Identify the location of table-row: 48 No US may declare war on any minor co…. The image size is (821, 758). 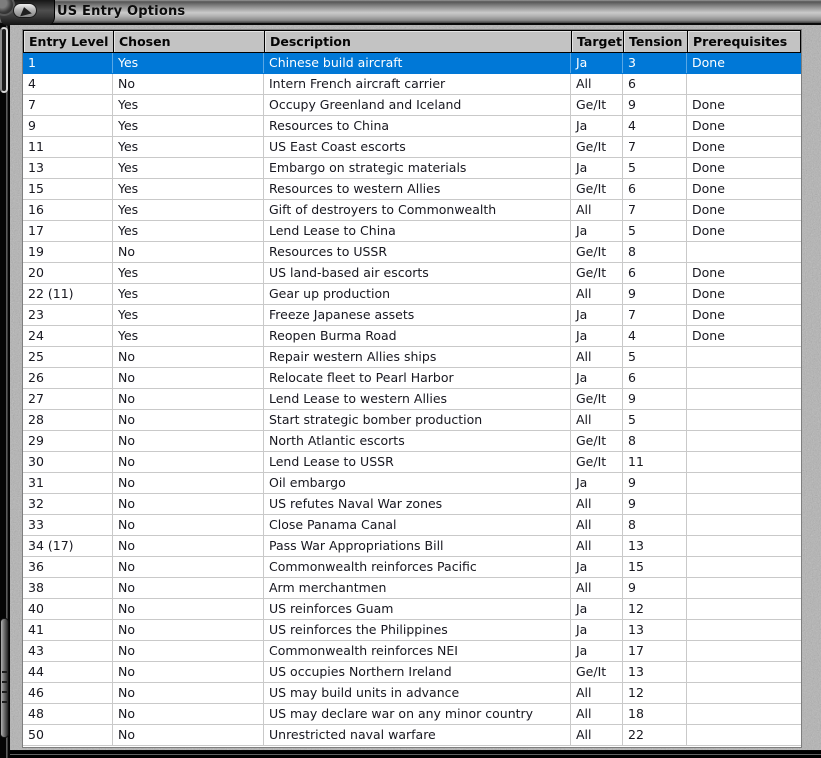
(412, 714).